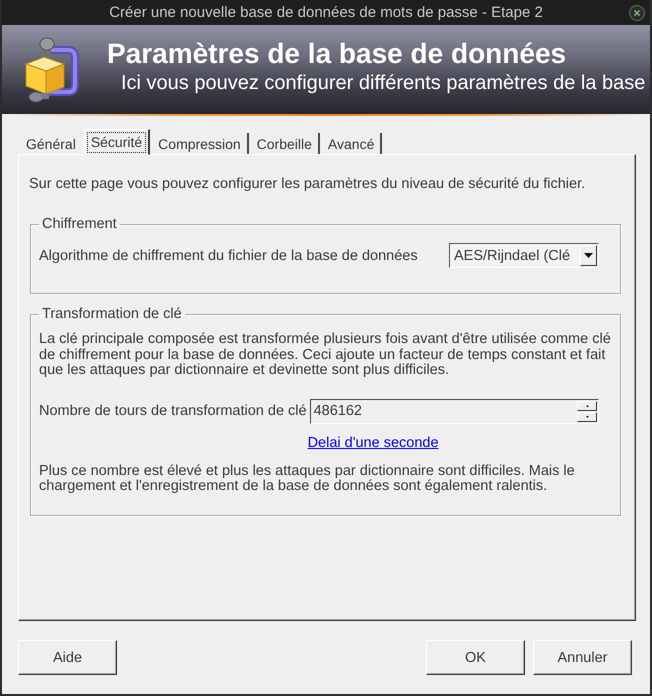 The image size is (652, 696). What do you see at coordinates (587, 405) in the screenshot?
I see `spin-up-icon` at bounding box center [587, 405].